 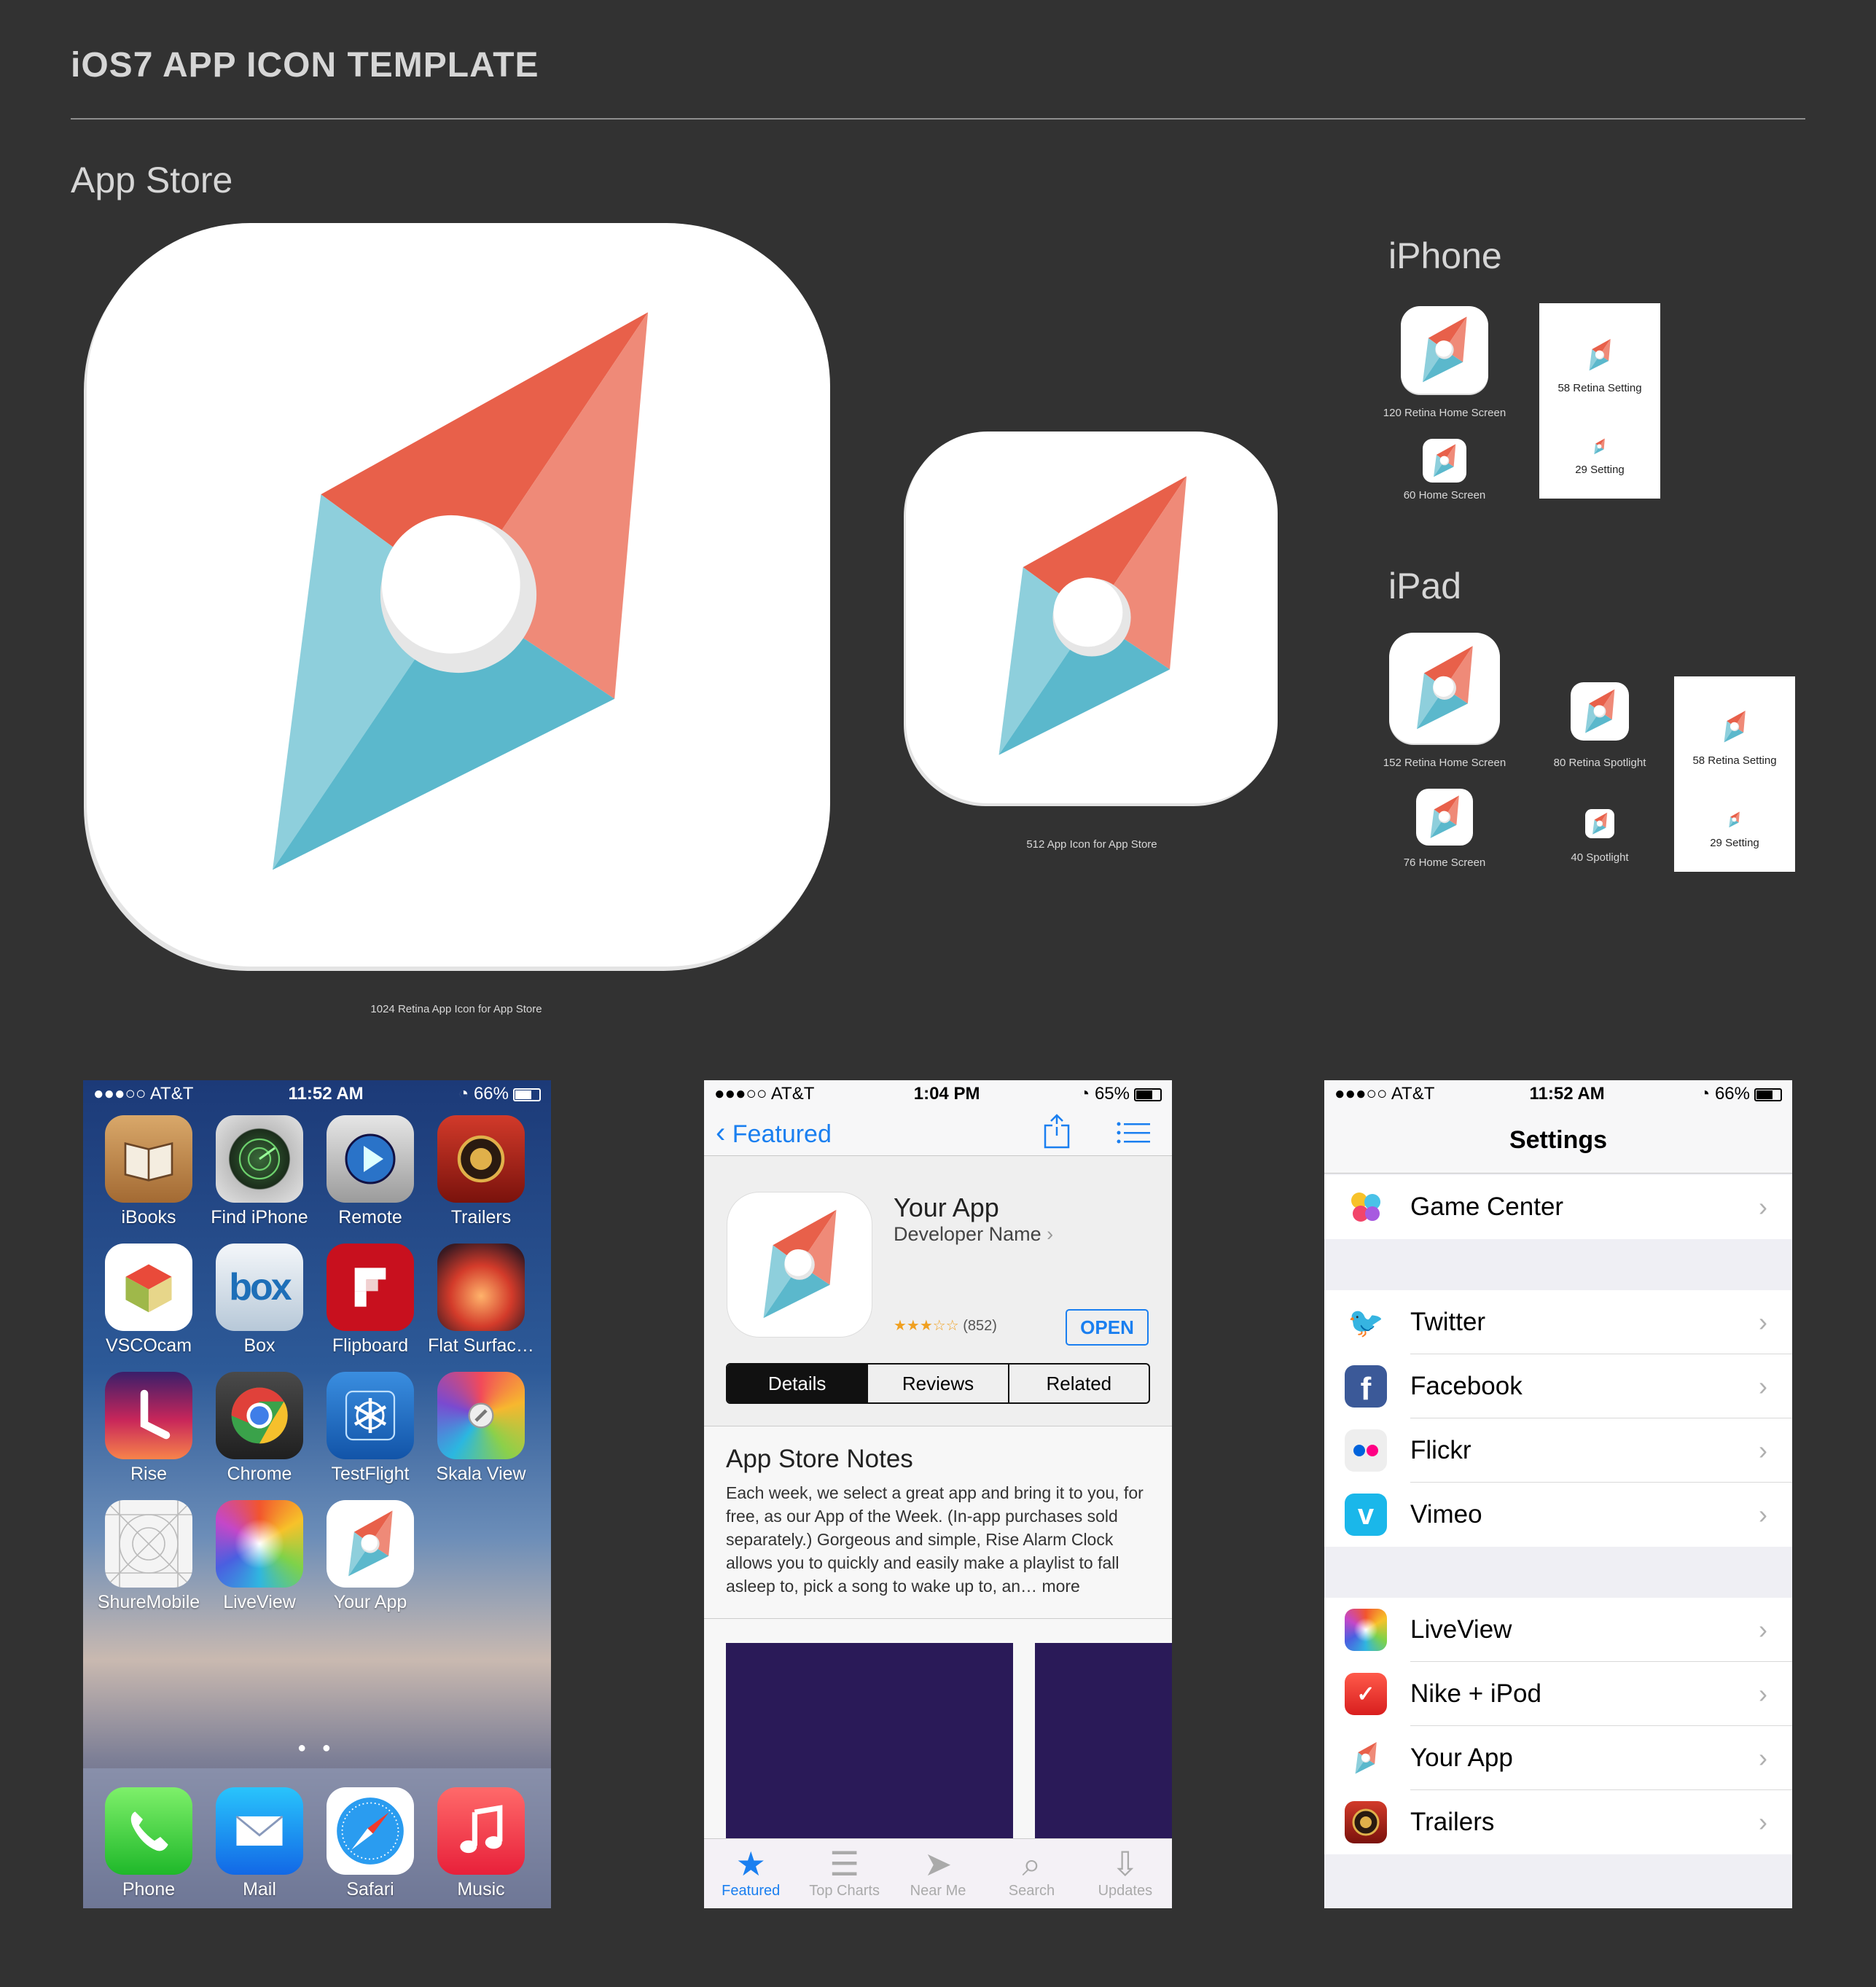 What do you see at coordinates (1487, 1206) in the screenshot?
I see `row-label: Game Center` at bounding box center [1487, 1206].